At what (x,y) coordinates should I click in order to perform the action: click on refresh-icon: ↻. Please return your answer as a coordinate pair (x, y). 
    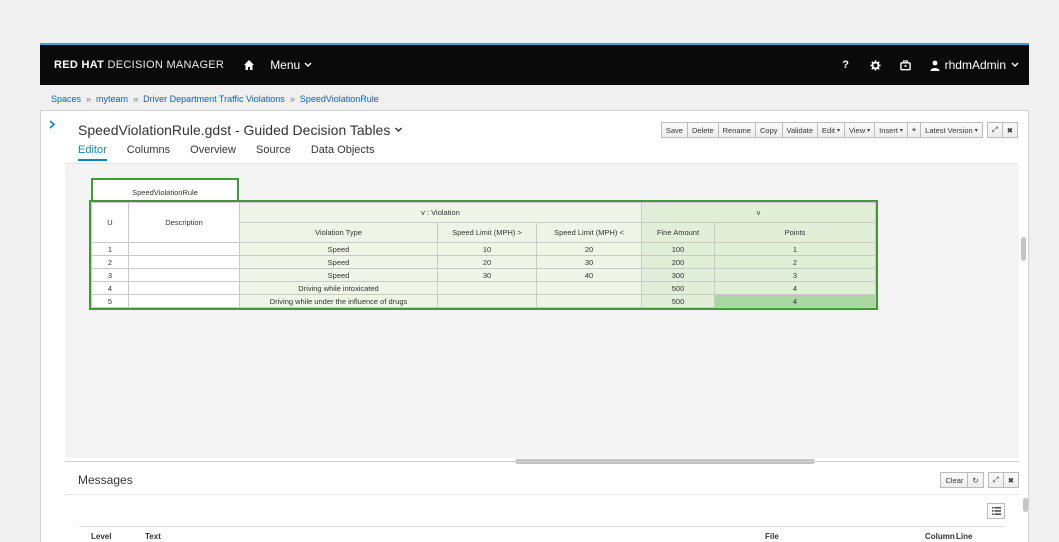
    Looking at the image, I should click on (975, 480).